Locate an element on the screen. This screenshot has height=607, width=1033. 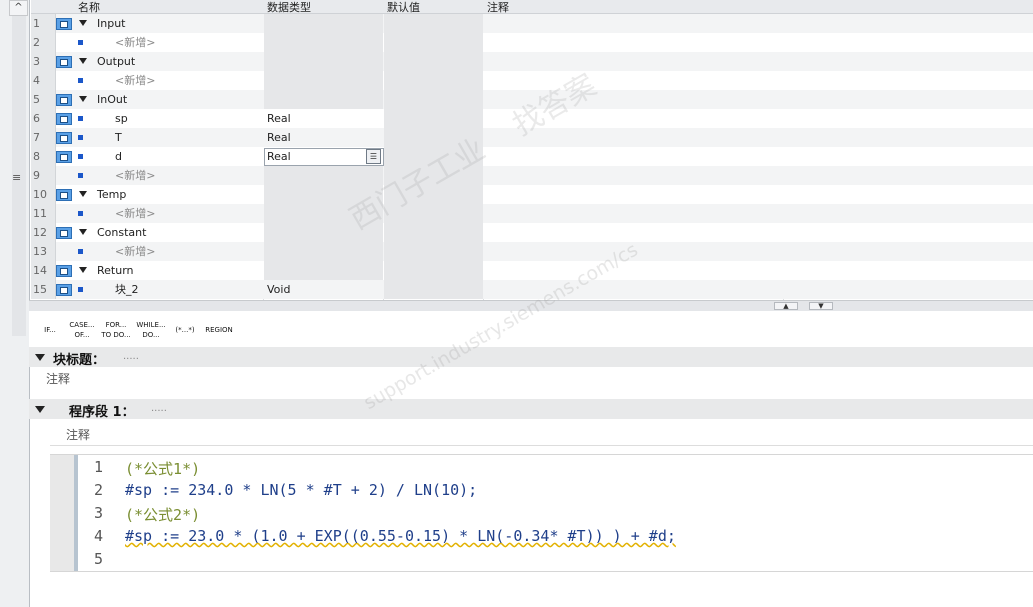
header-comment: 注释 is located at coordinates (498, 7).